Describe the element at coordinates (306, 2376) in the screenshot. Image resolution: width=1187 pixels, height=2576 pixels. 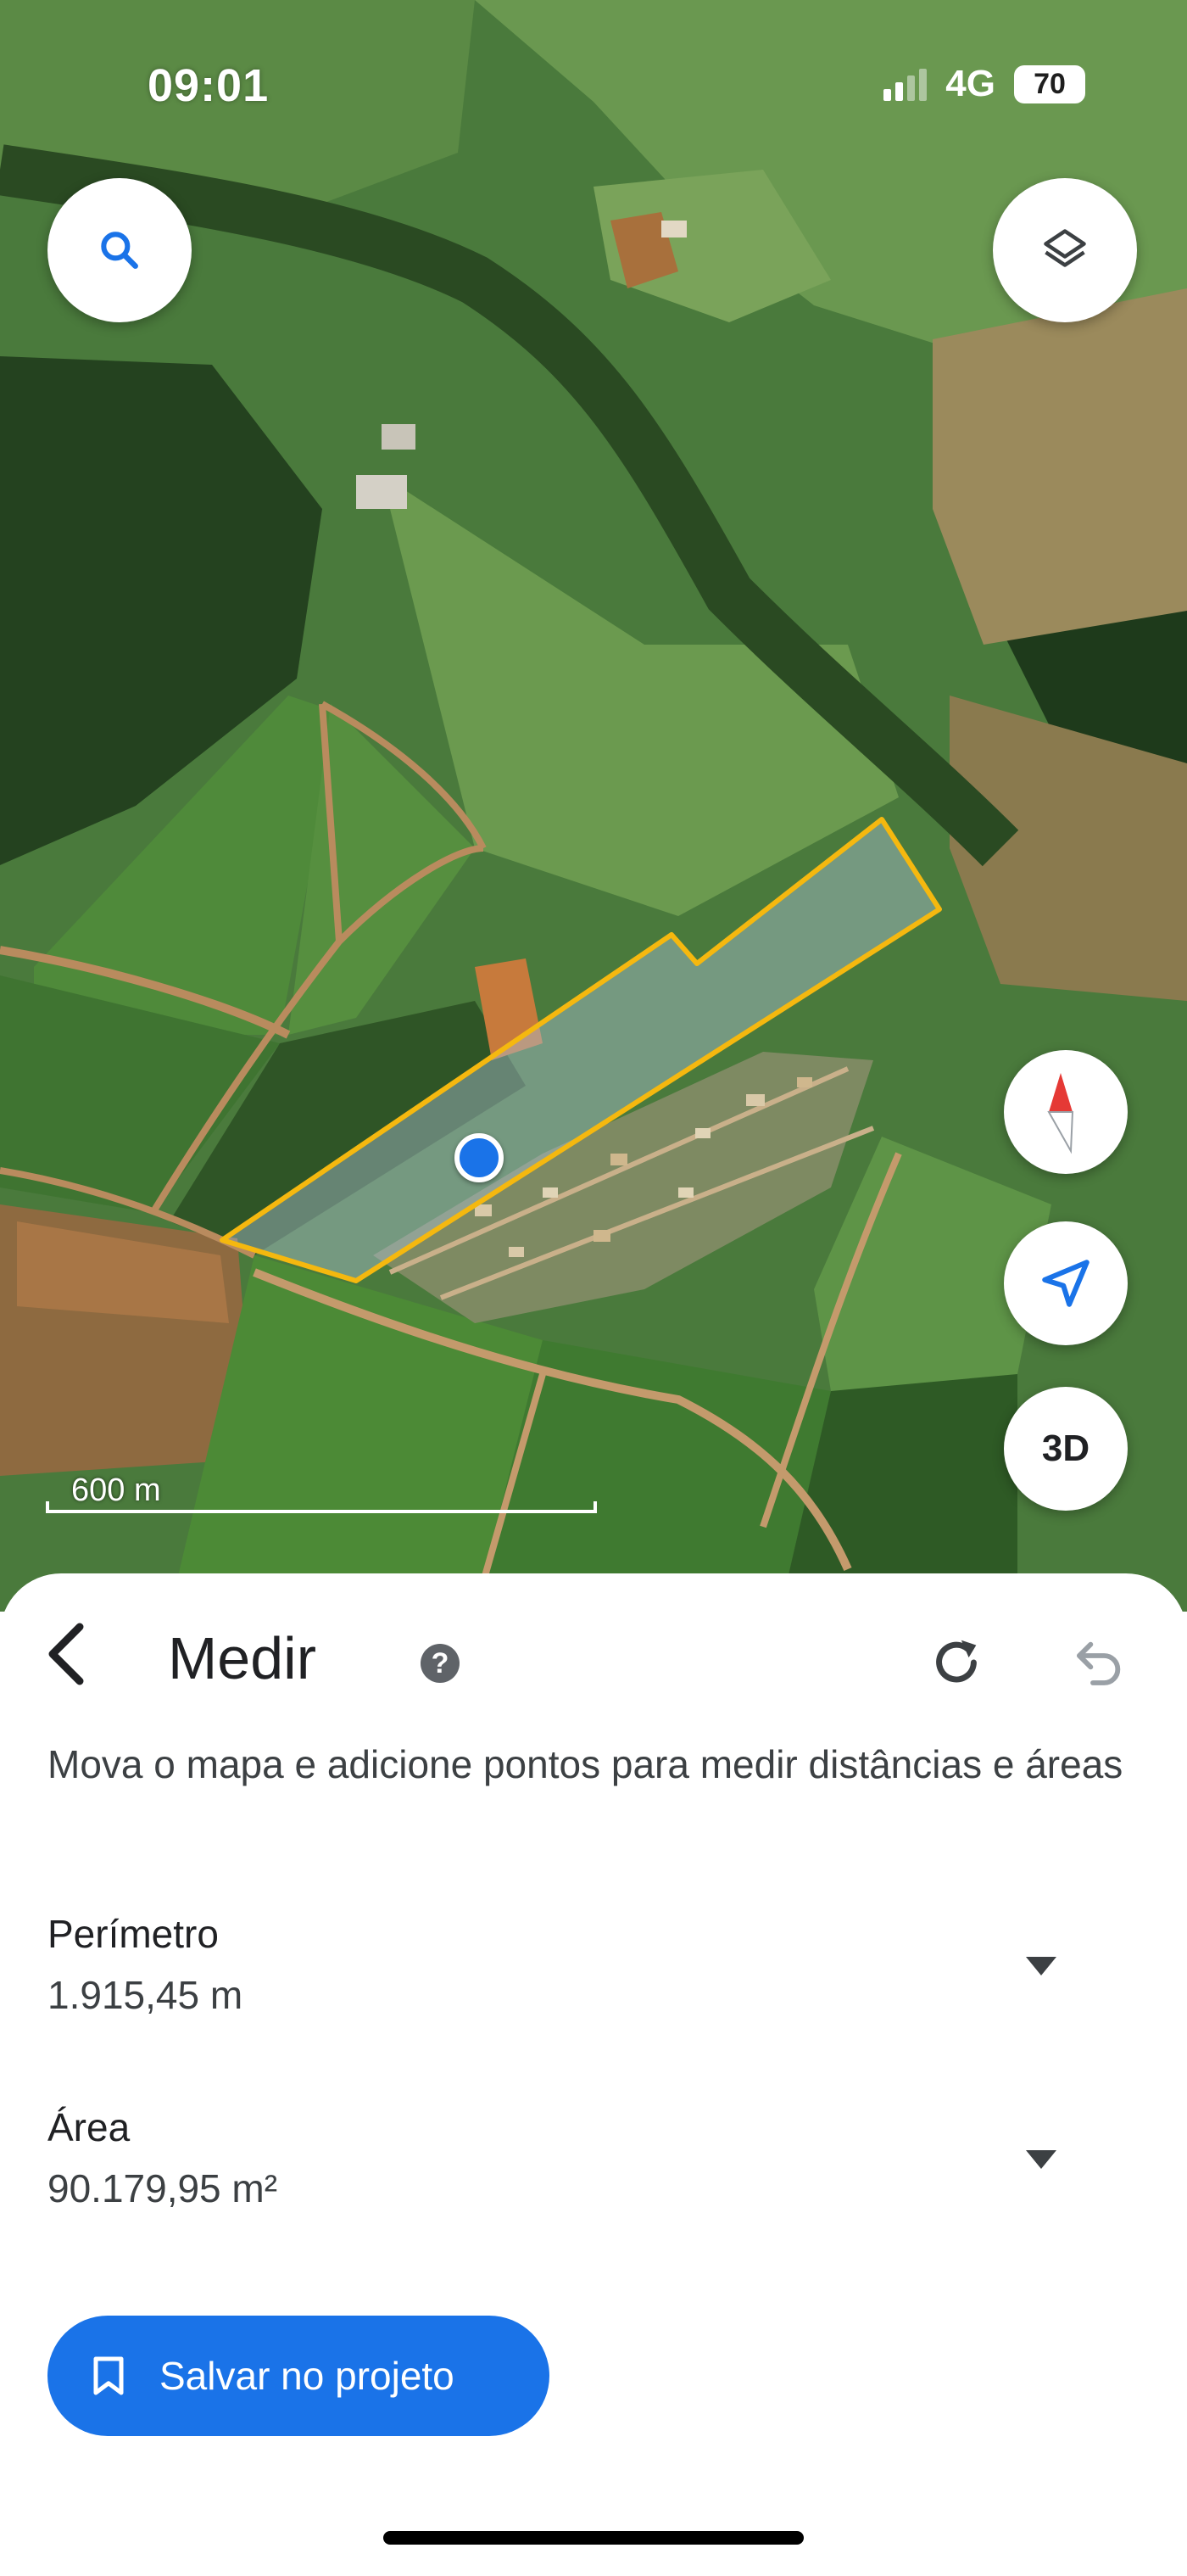
I see `save-button-label: Salvar no projeto` at that location.